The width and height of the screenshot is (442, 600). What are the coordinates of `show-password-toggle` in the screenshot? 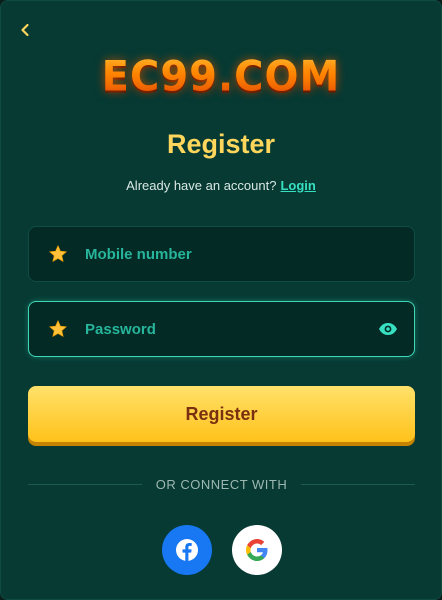 It's located at (388, 329).